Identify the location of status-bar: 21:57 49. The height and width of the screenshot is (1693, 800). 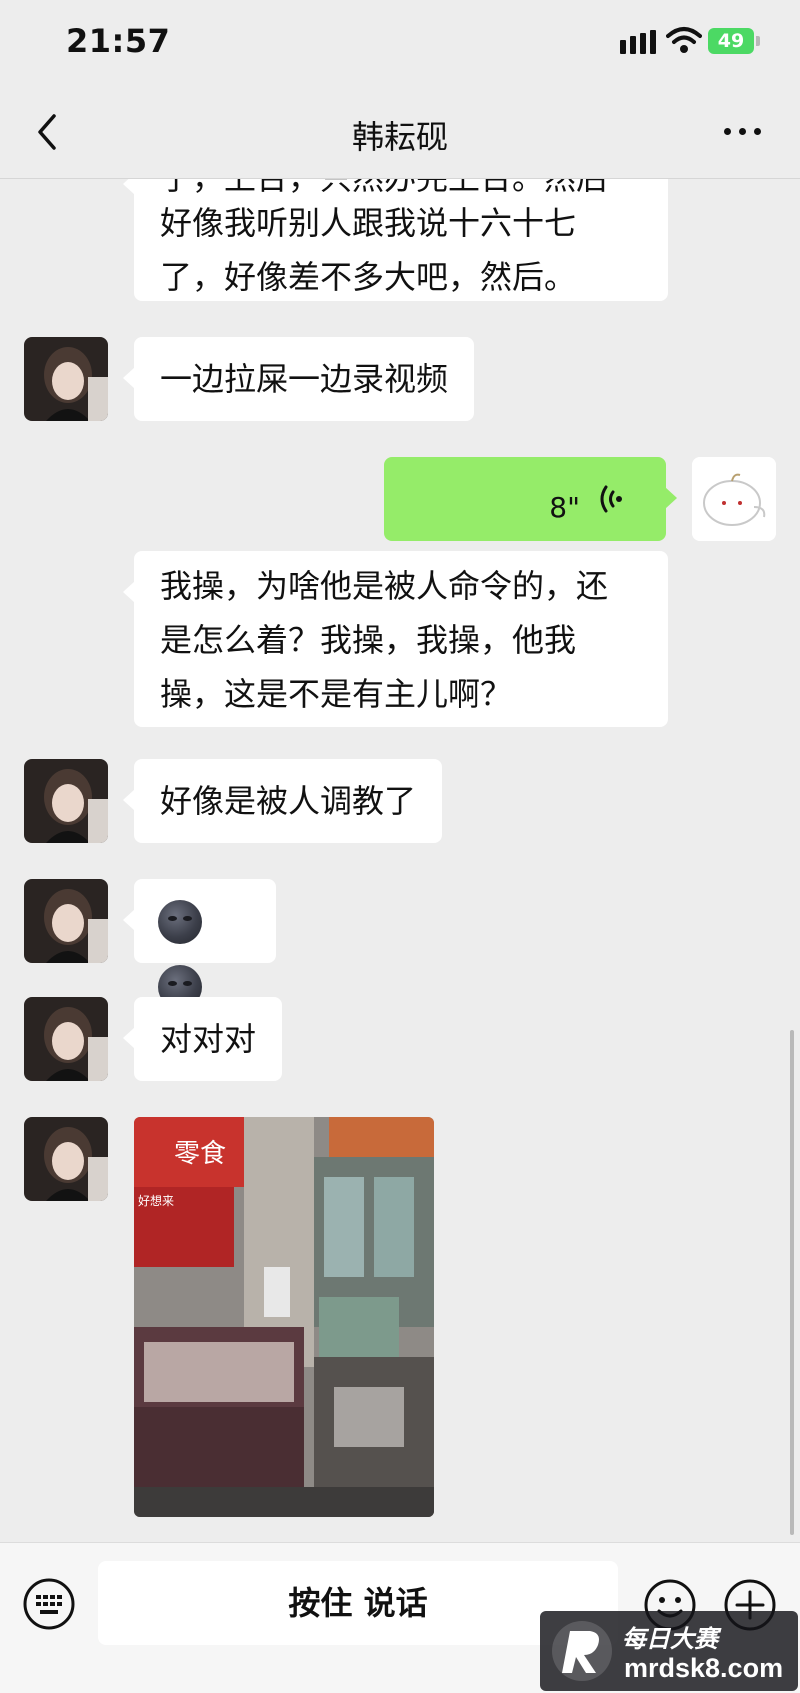
(400, 43).